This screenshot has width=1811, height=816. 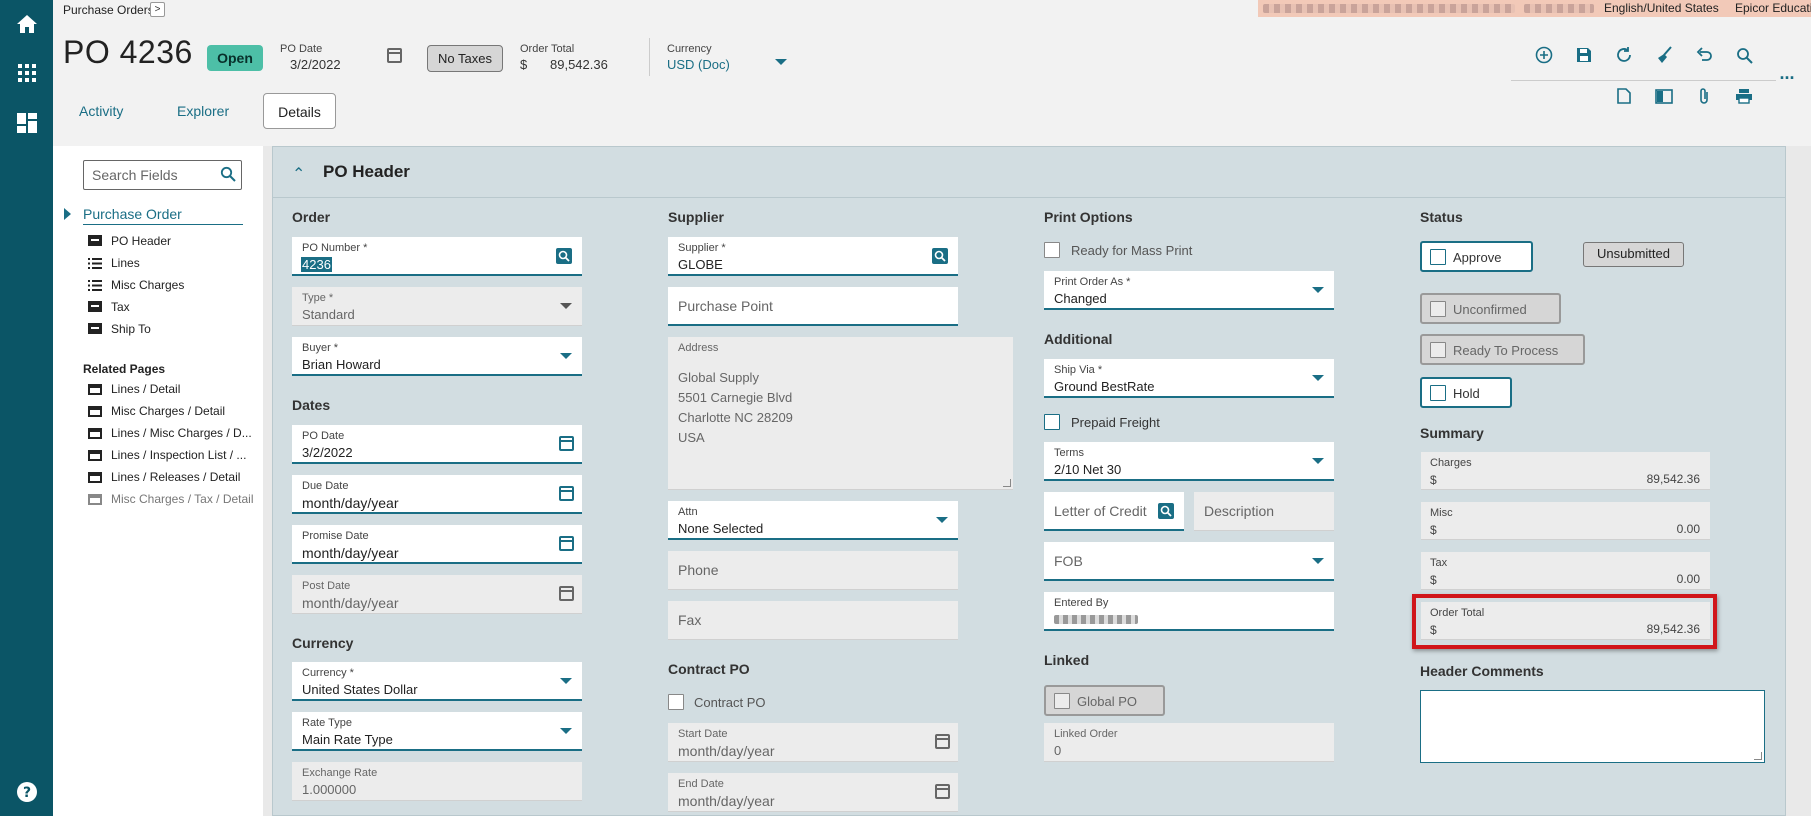 I want to click on hold-toggle: Hold, so click(x=1466, y=392).